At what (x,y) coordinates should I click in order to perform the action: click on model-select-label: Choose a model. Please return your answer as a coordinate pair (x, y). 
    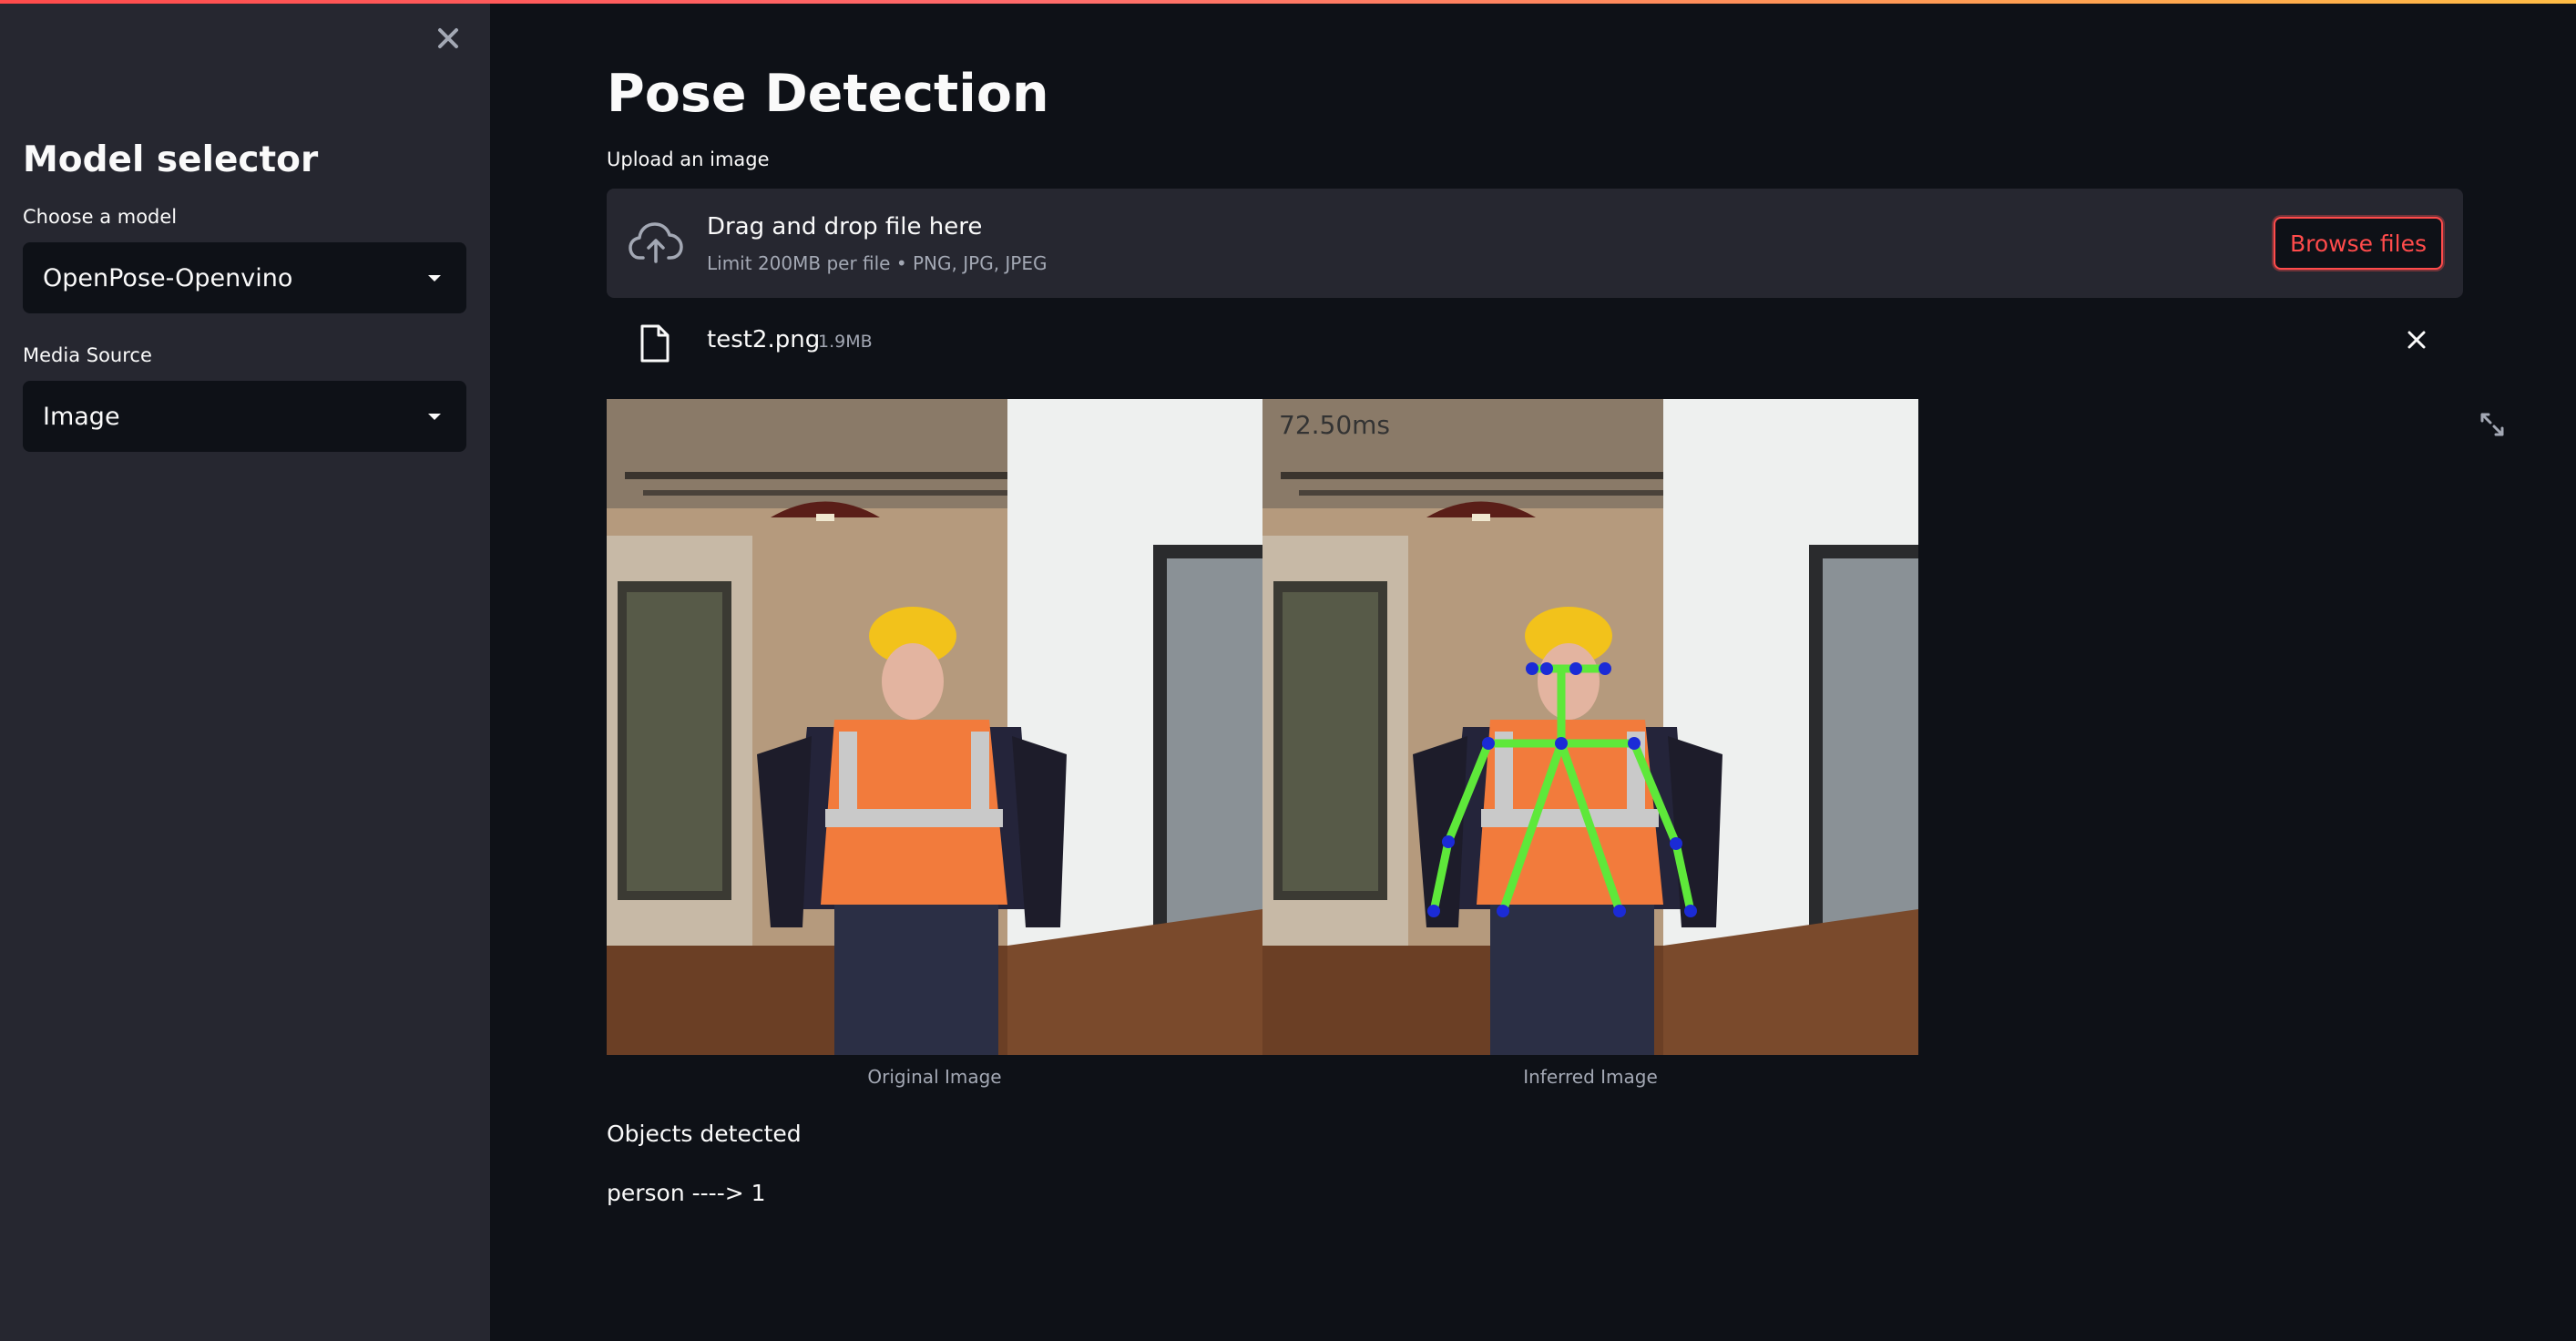
    Looking at the image, I should click on (100, 217).